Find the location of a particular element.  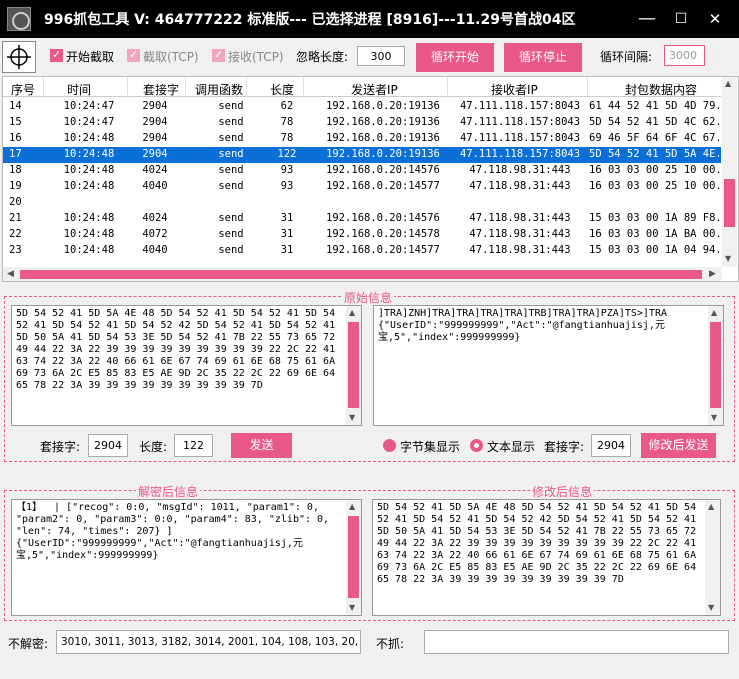

decrypted-scrollbar: ▲ ▼ is located at coordinates (353, 557).